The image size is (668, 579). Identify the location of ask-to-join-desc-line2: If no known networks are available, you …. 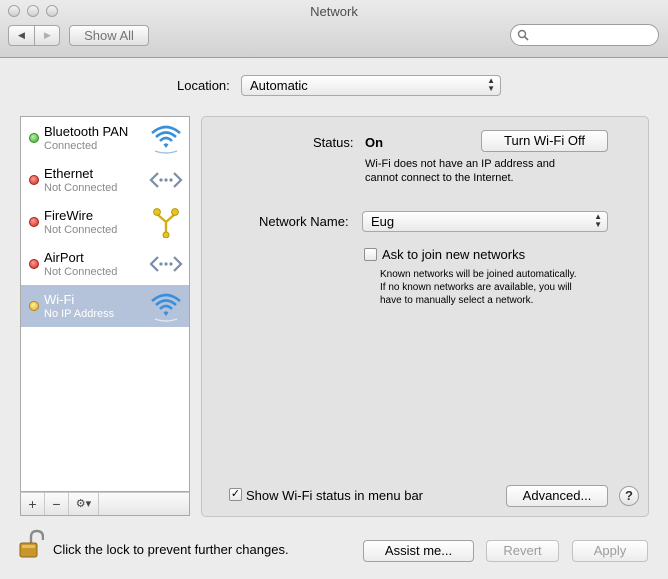
(476, 287).